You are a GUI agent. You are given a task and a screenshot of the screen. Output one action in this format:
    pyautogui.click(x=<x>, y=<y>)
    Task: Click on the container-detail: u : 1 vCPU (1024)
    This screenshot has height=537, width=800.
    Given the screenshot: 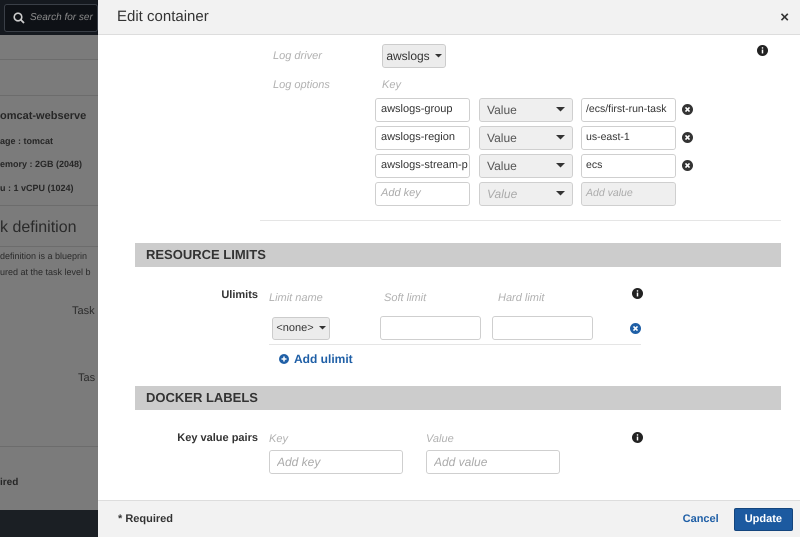 What is the action you would take?
    pyautogui.click(x=37, y=188)
    